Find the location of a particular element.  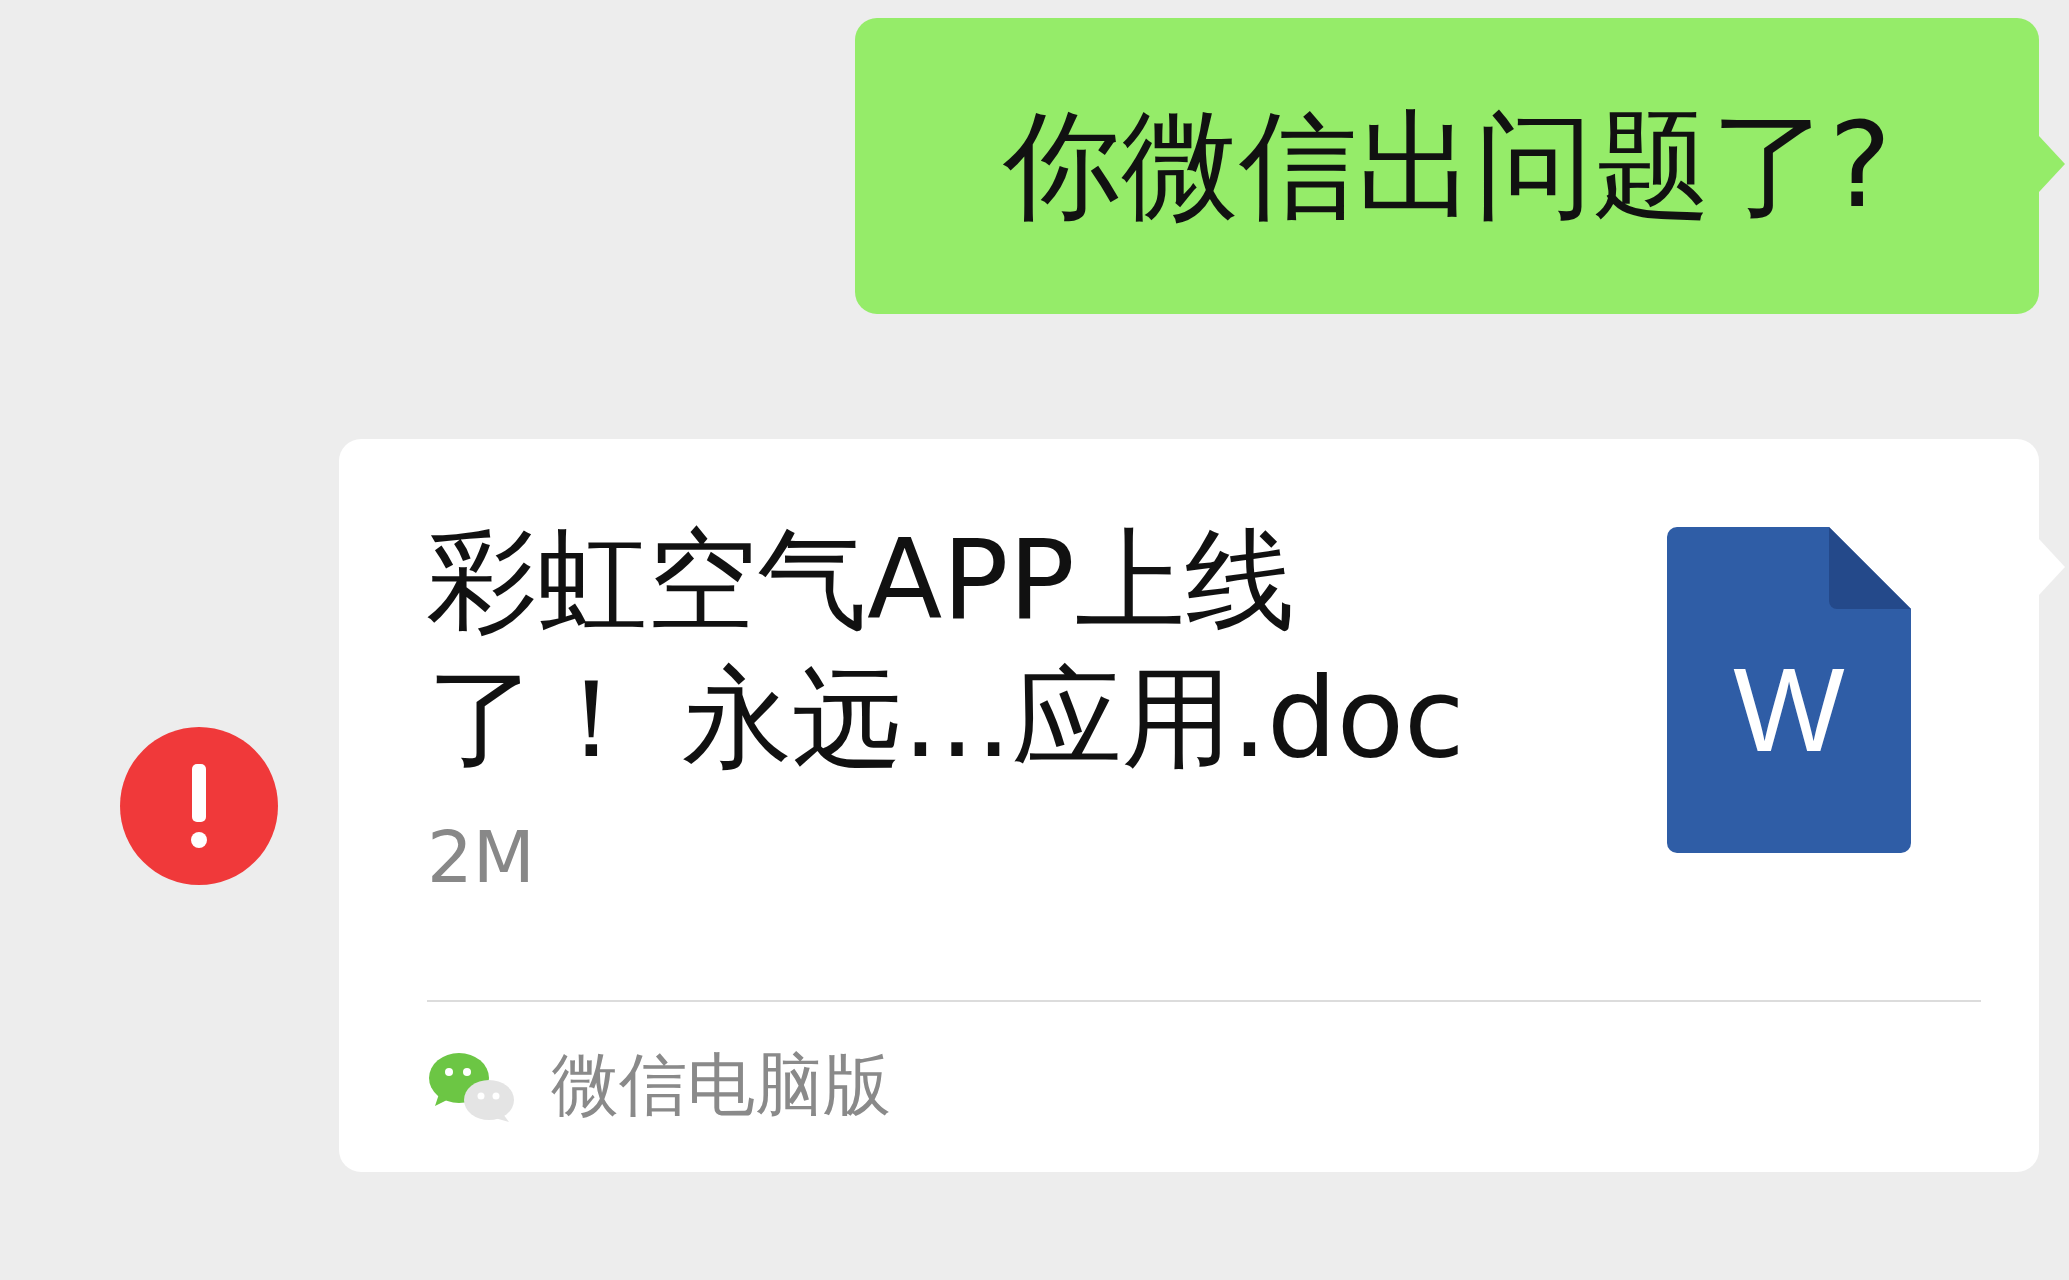

file-name-line: 彩虹空气APP上线 is located at coordinates (861, 580).